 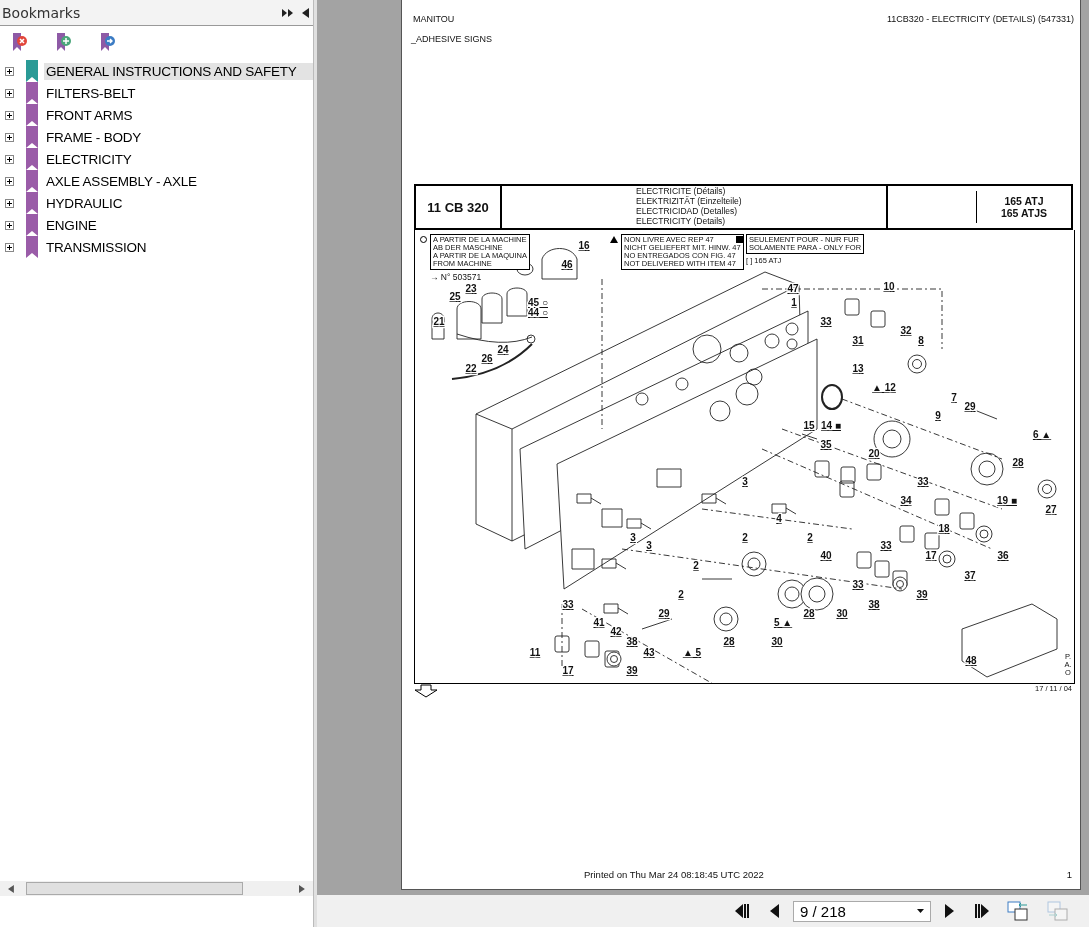 I want to click on drawing-title: ELECTRICIDAD (Detalles), so click(x=687, y=211).